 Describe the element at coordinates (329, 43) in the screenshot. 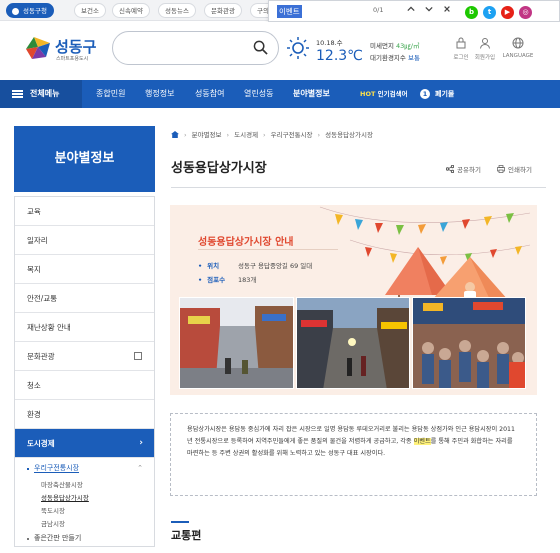

I see `weather-date: 10.18.수` at that location.